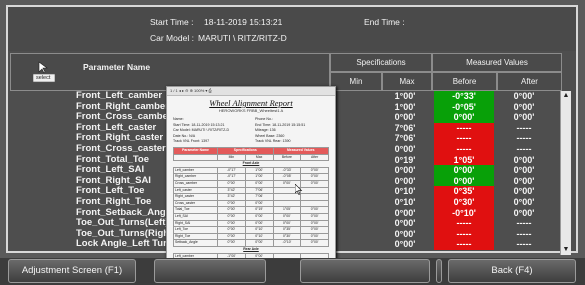 The height and width of the screenshot is (285, 585). Describe the element at coordinates (384, 22) in the screenshot. I see `end-time-label: End Time :` at that location.